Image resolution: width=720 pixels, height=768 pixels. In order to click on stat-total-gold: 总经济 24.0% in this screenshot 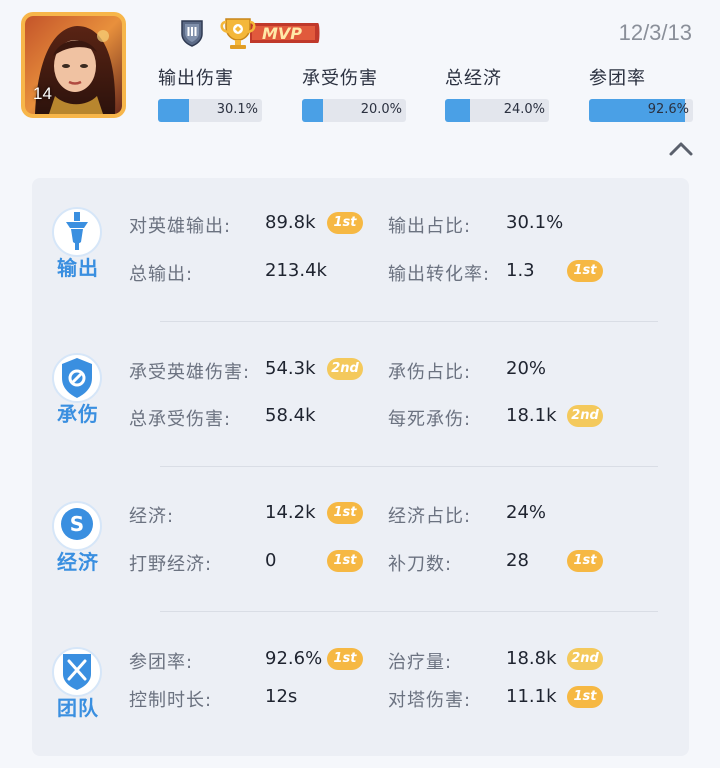, I will do `click(497, 93)`.